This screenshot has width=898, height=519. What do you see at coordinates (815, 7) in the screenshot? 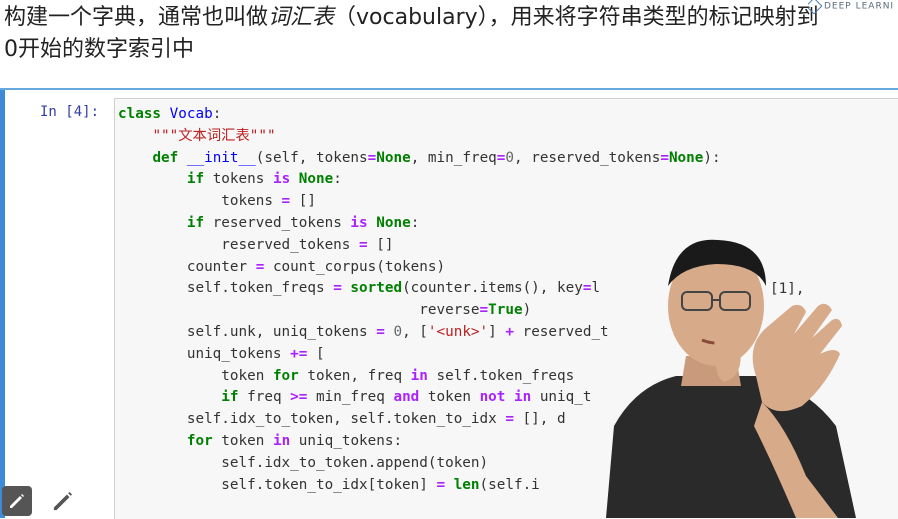
I see `logo-mark-icon` at bounding box center [815, 7].